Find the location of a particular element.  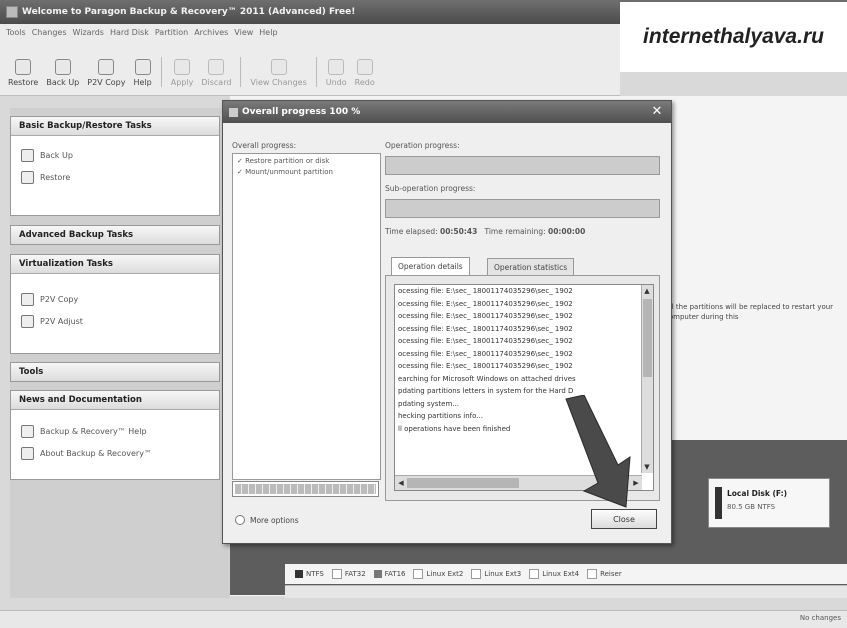

p2v-copy-label: P2V Copy is located at coordinates (106, 82).